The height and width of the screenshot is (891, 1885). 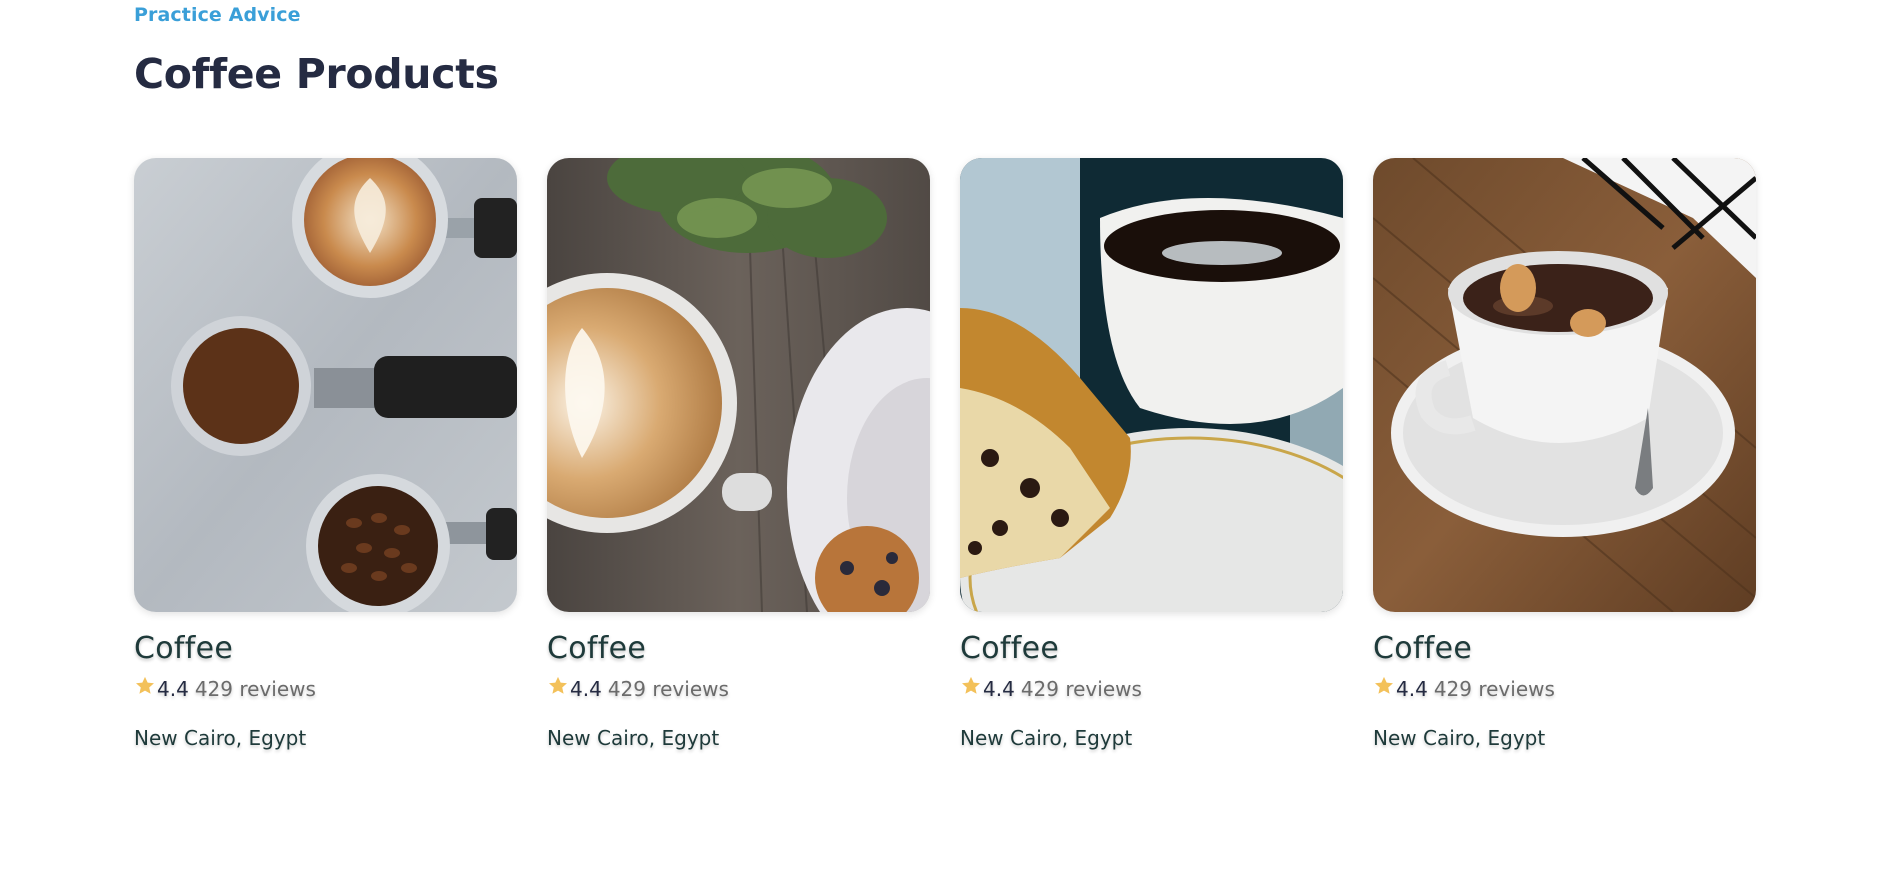 I want to click on page-title: Coffee Products, so click(x=316, y=74).